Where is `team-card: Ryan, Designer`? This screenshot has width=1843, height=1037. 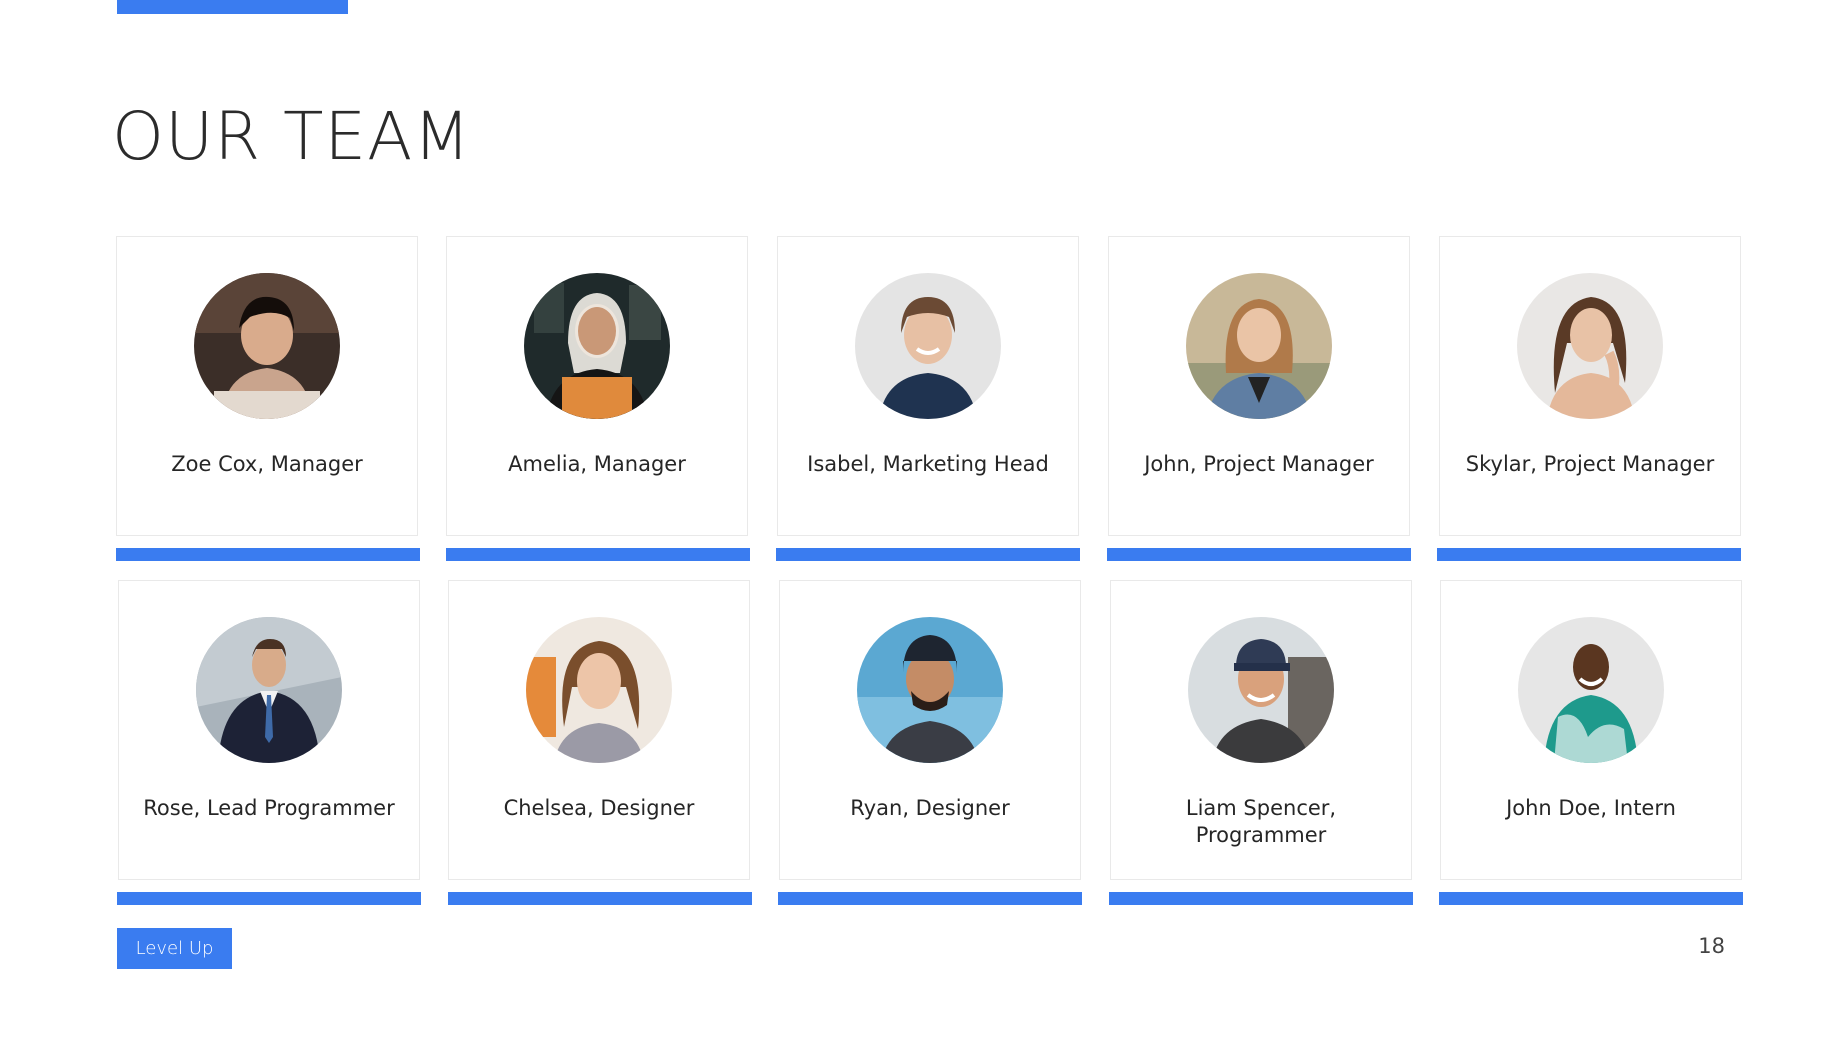
team-card: Ryan, Designer is located at coordinates (930, 730).